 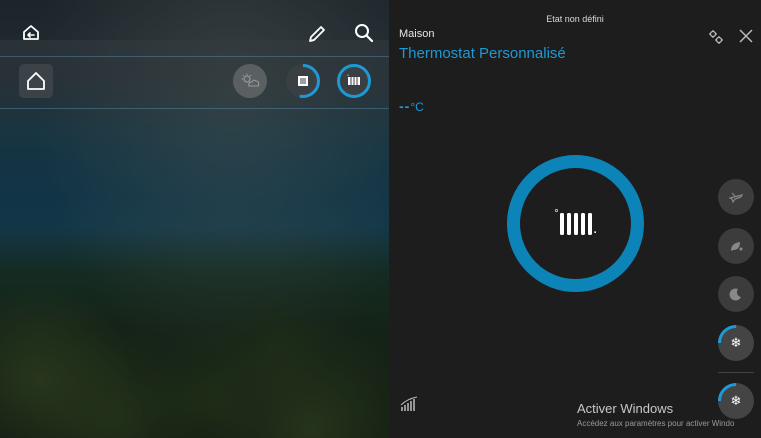 I want to click on plane-icon, so click(x=736, y=197).